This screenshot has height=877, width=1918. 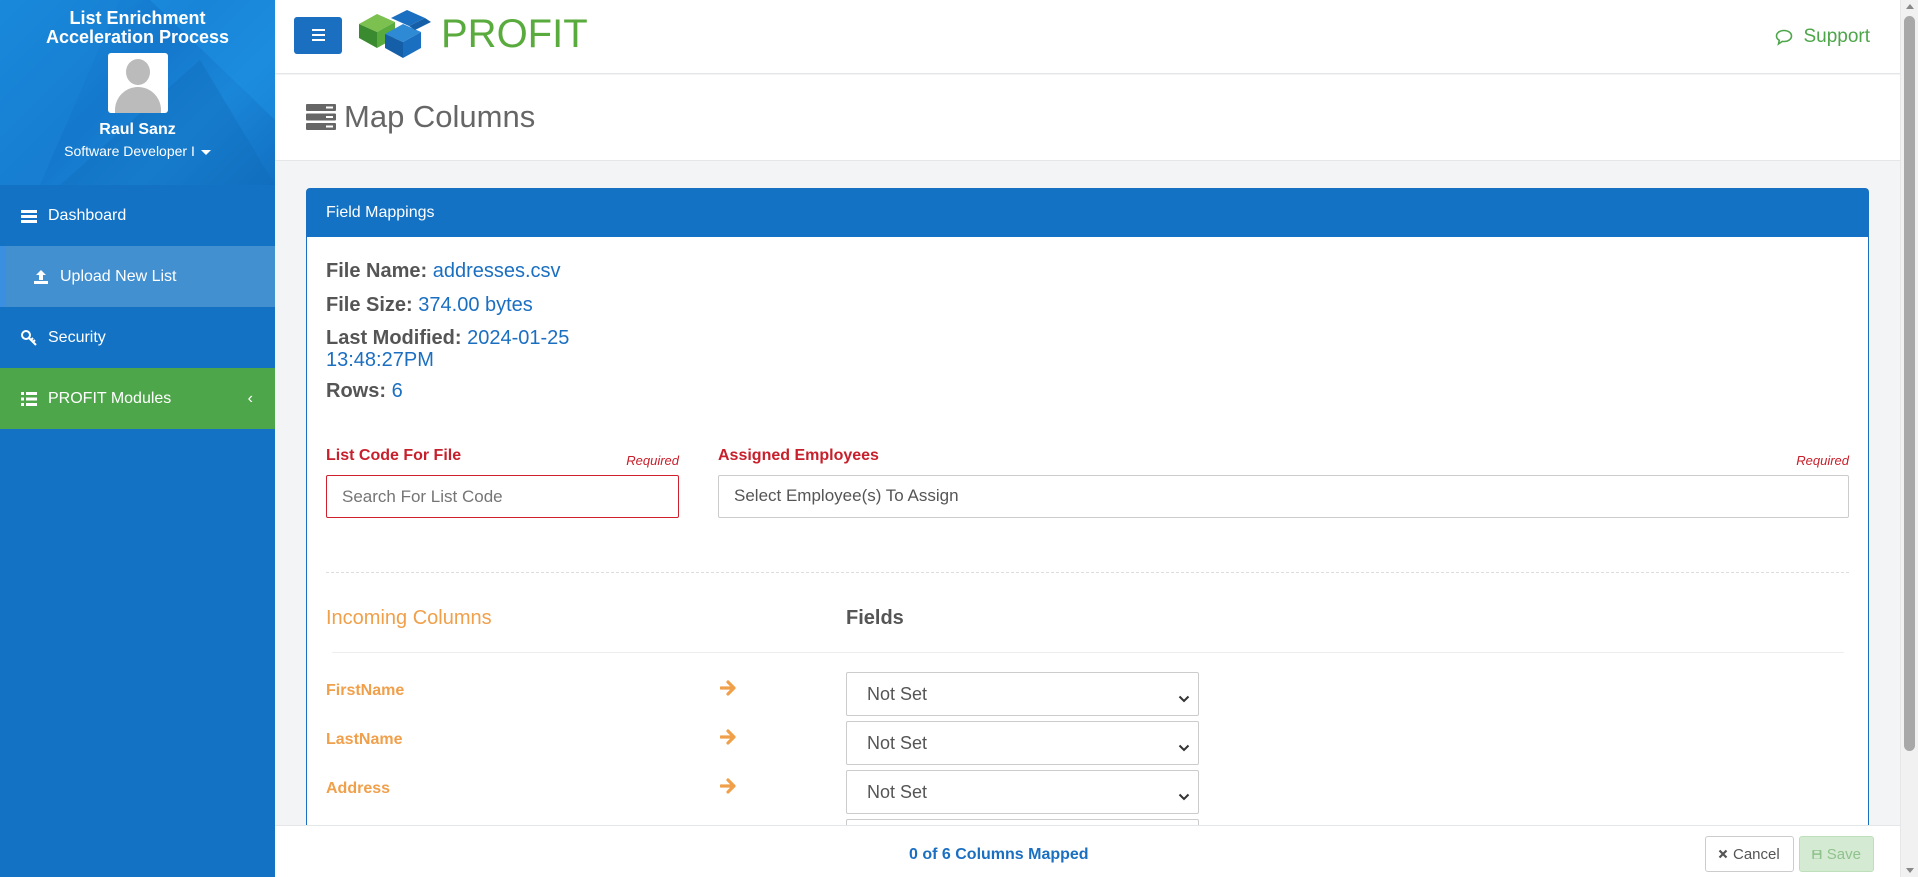 I want to click on assigned-employees-required: Required, so click(x=1822, y=460).